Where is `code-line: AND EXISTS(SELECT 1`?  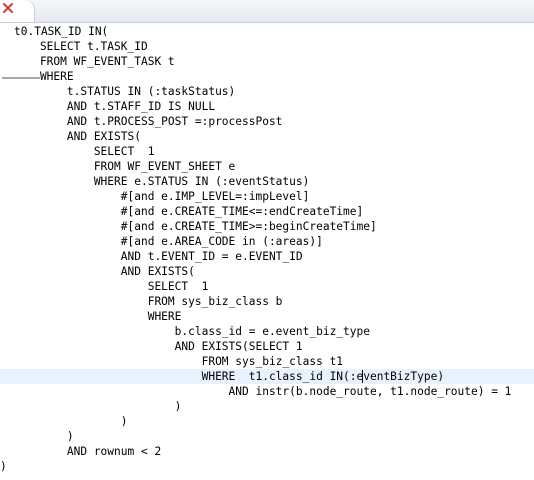 code-line: AND EXISTS(SELECT 1 is located at coordinates (273, 346).